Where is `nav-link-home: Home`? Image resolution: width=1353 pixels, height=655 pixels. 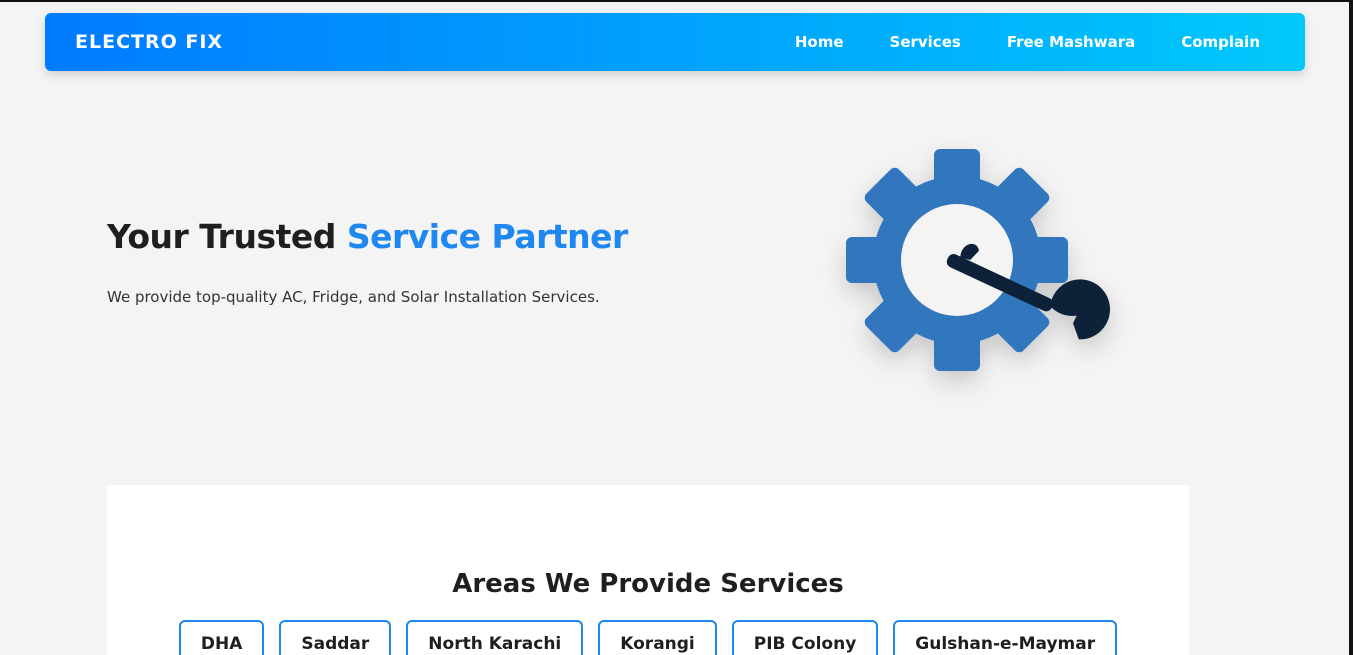
nav-link-home: Home is located at coordinates (819, 42).